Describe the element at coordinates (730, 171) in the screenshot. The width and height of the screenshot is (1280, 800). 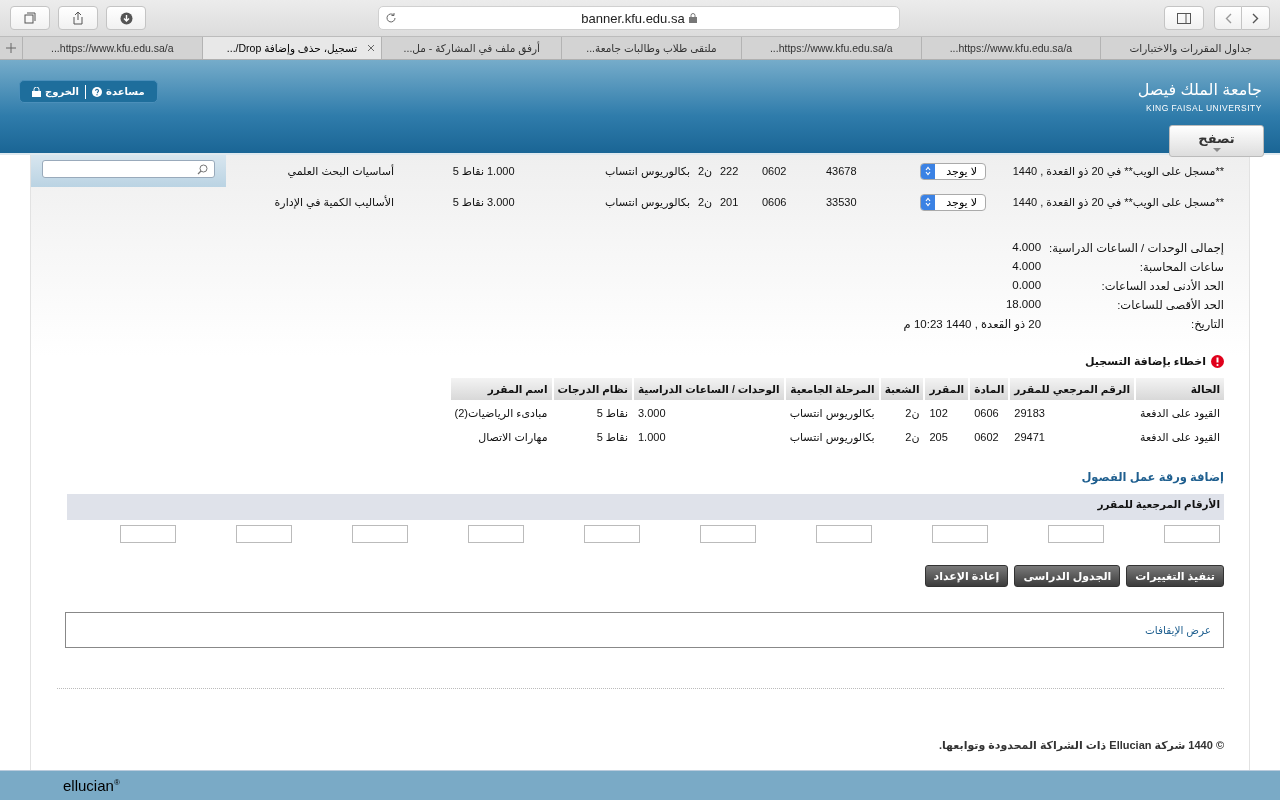
I see `course-text: 222` at that location.